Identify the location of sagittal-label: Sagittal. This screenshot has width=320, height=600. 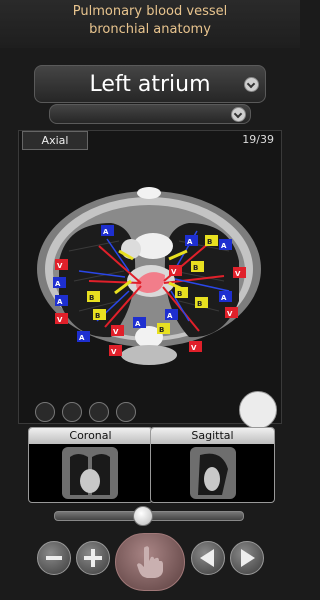
(212, 436).